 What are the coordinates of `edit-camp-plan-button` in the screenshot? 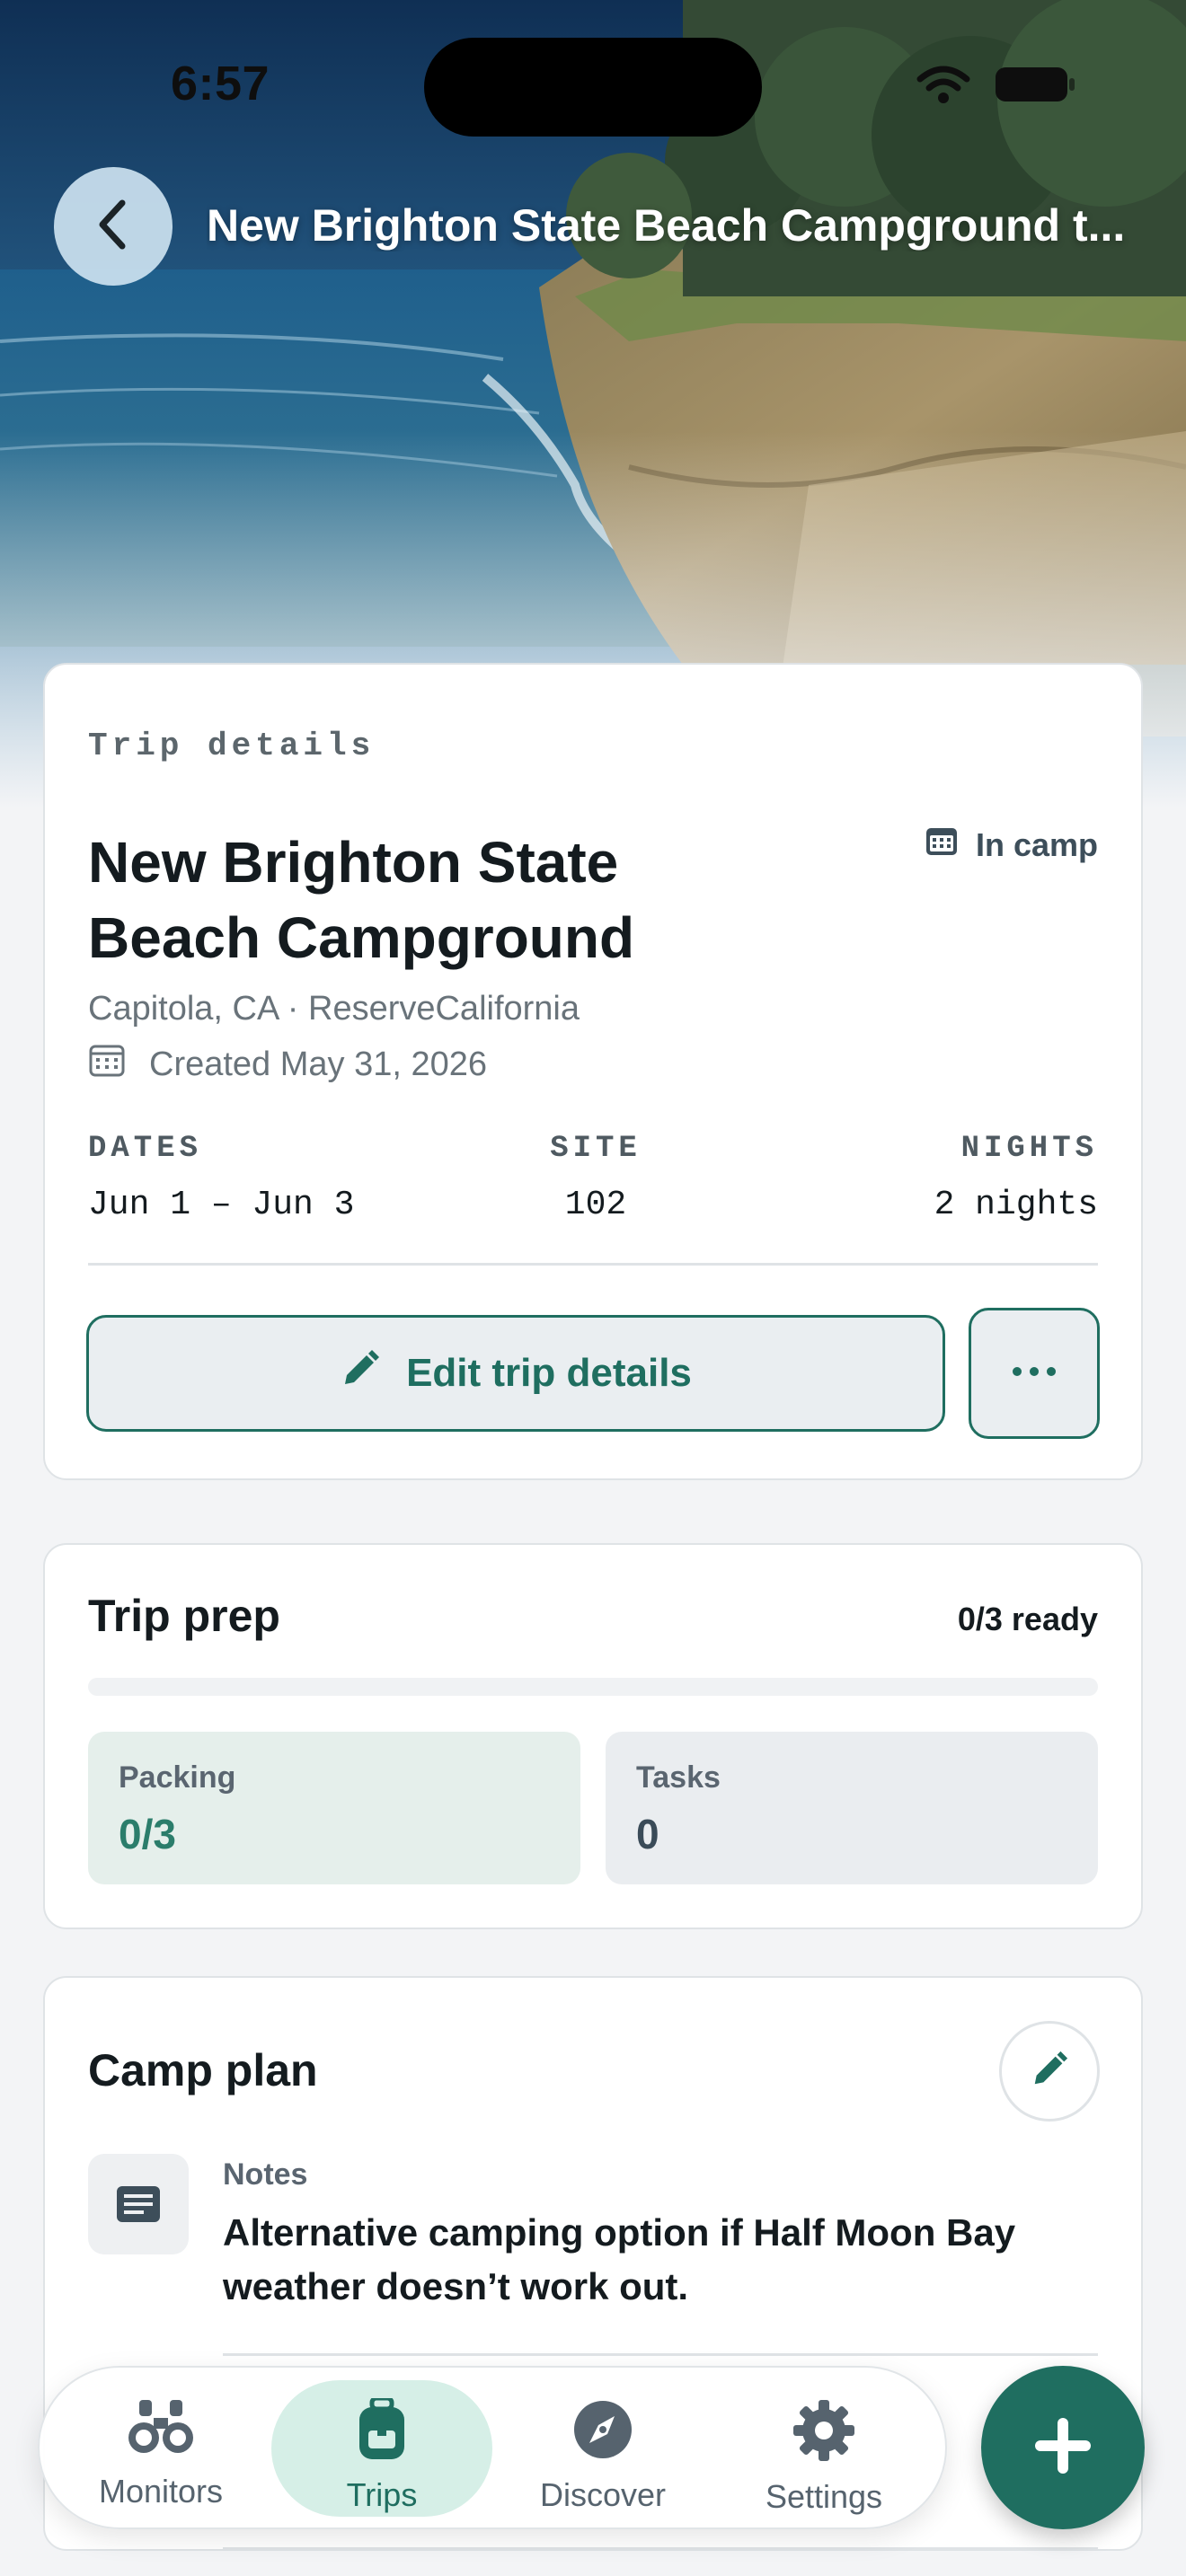 It's located at (1049, 2071).